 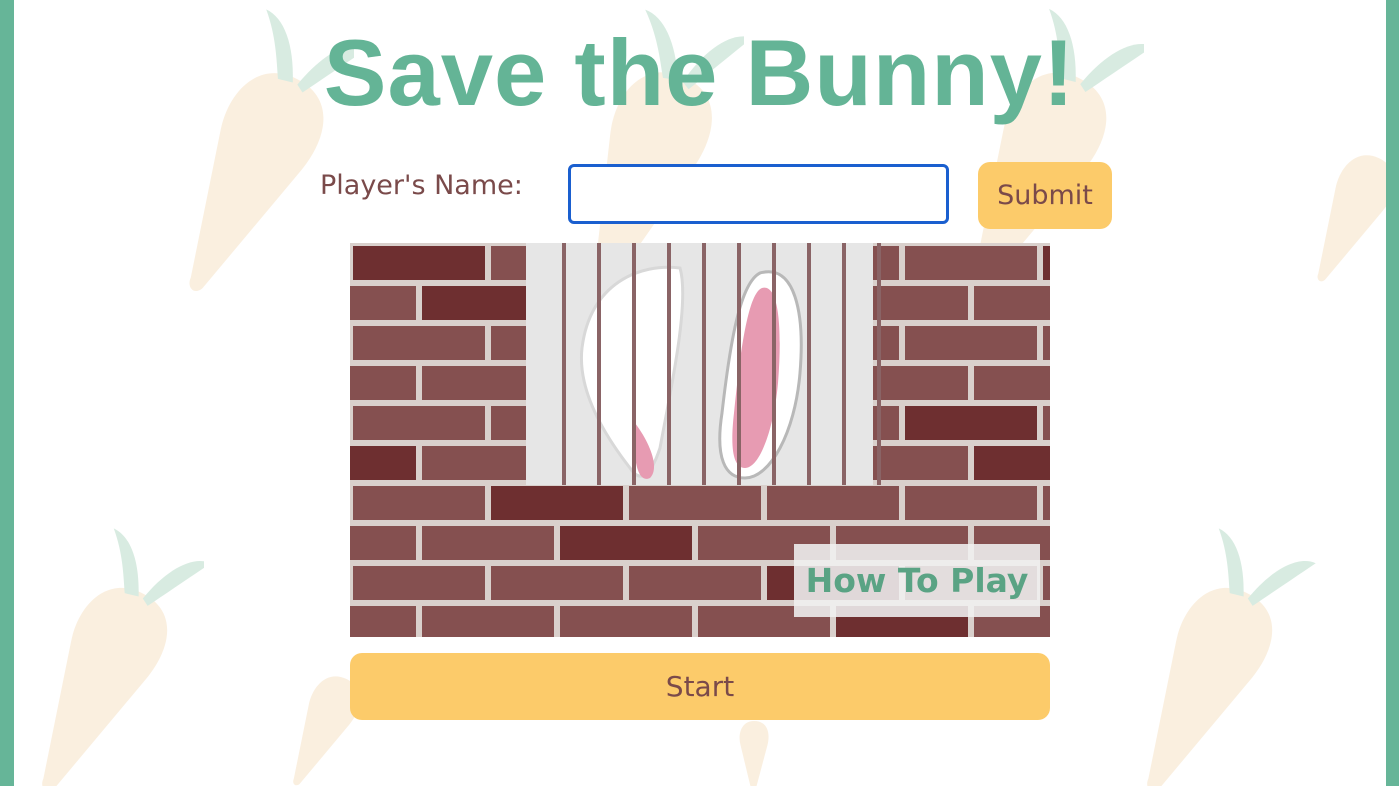 I want to click on page-title: Save the Bunny!, so click(x=699, y=72).